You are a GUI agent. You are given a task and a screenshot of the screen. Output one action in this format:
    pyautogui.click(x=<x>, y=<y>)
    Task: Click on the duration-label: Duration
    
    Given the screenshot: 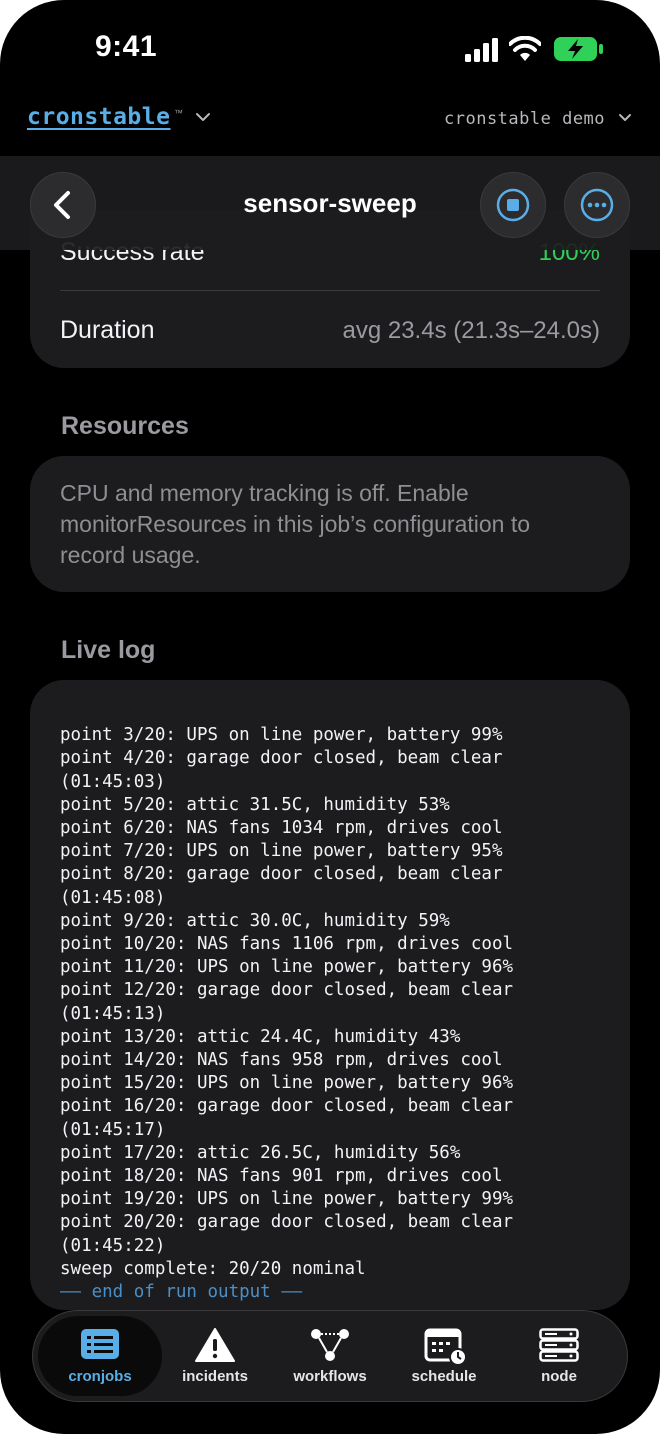 What is the action you would take?
    pyautogui.click(x=107, y=330)
    